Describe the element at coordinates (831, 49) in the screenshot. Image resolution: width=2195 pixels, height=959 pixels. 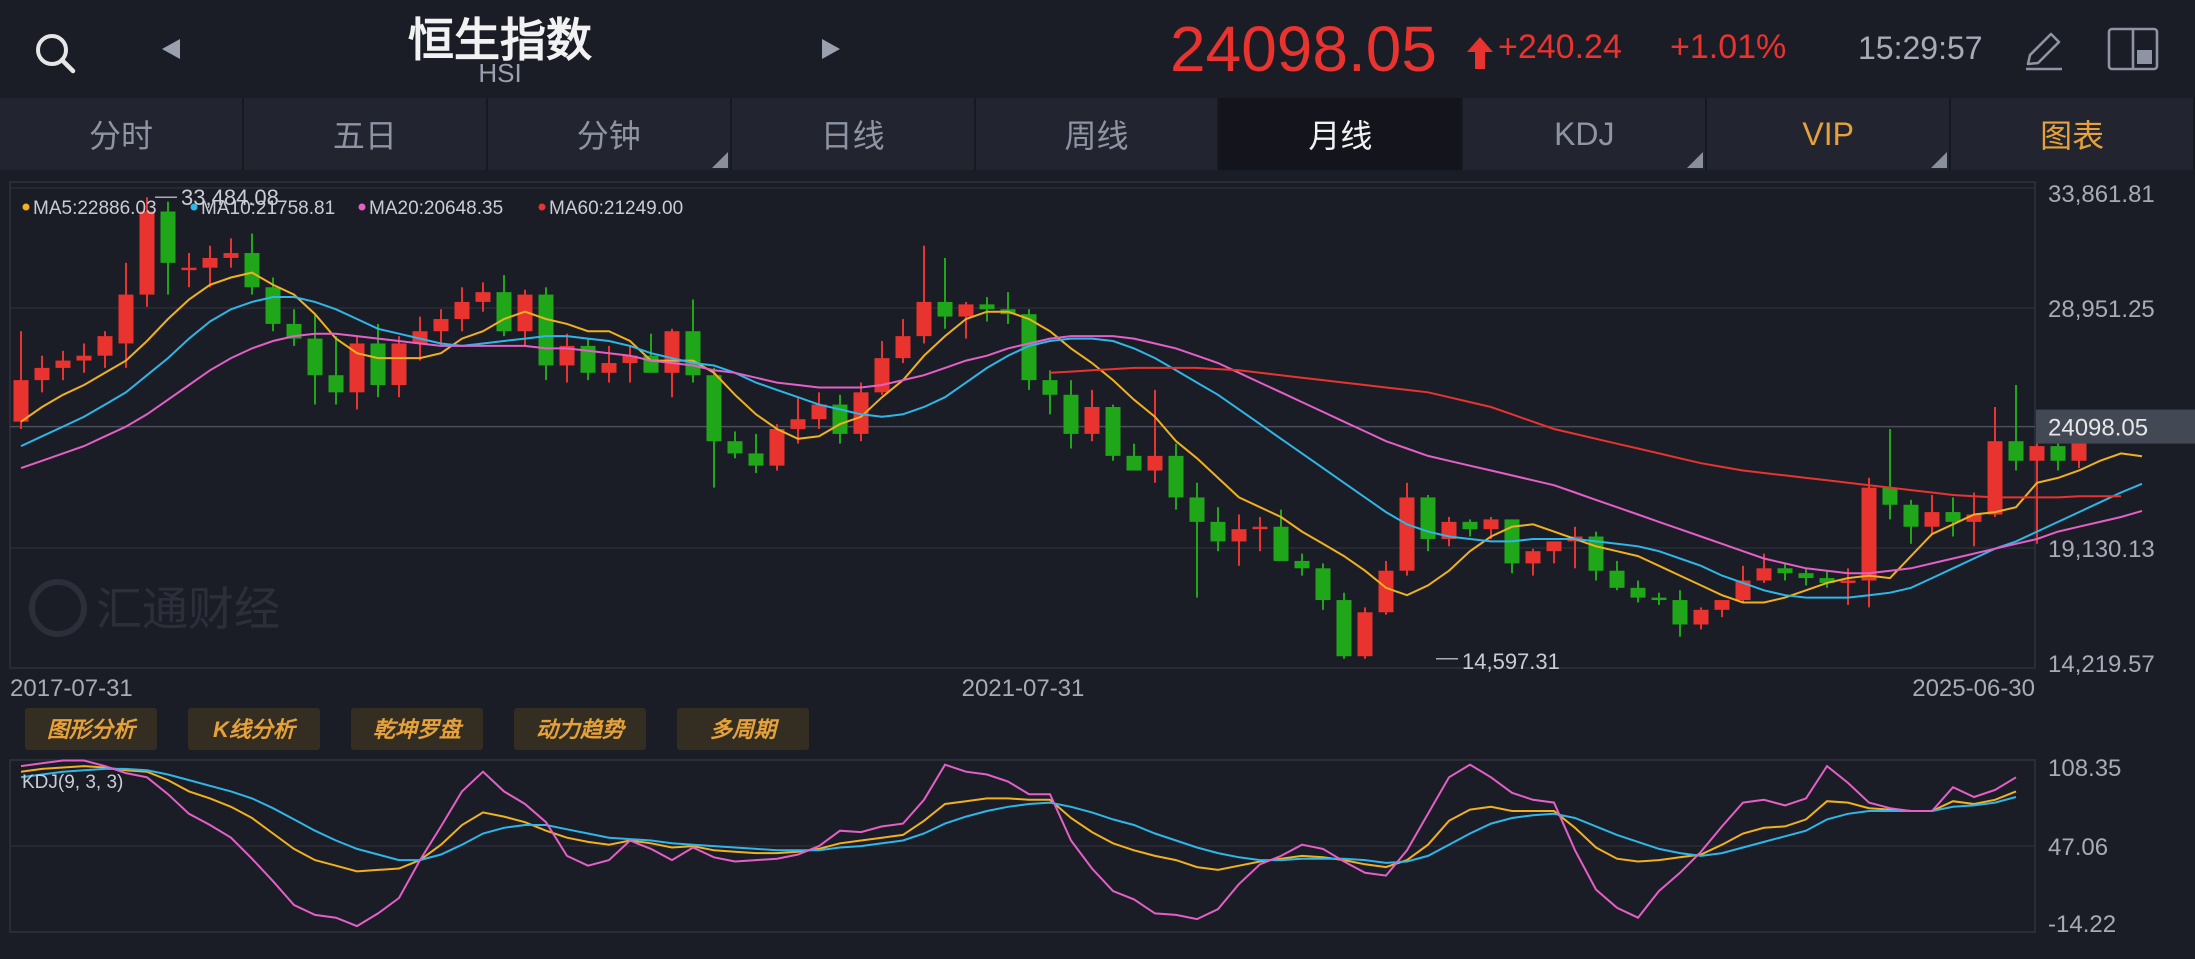
I see `arrow-right-icon` at that location.